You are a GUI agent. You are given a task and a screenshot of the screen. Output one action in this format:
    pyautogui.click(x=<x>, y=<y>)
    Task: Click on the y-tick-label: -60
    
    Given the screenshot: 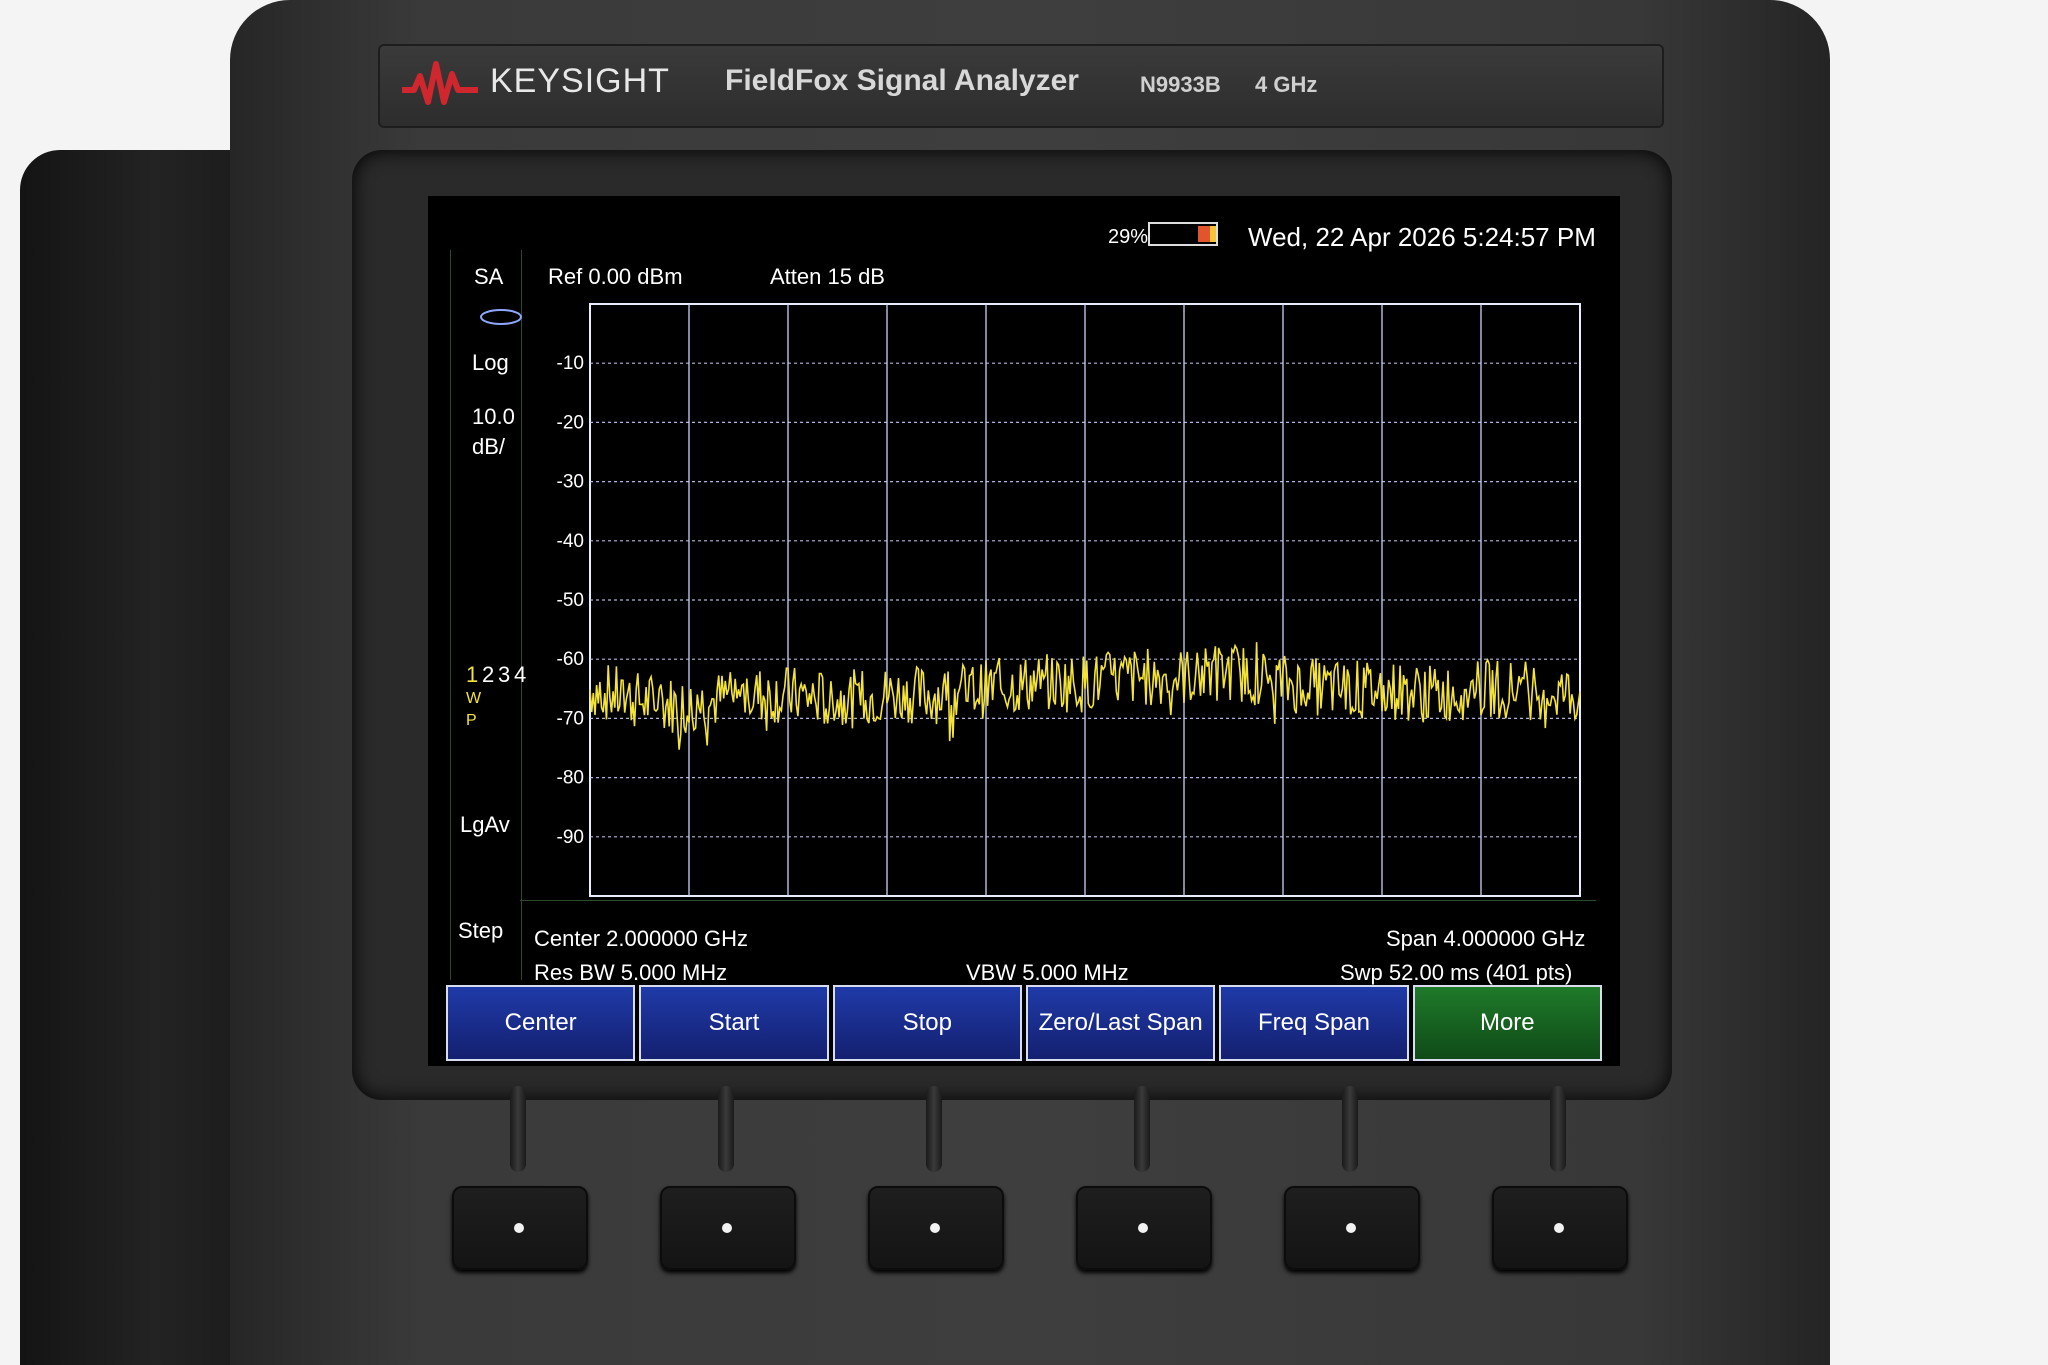 What is the action you would take?
    pyautogui.click(x=570, y=659)
    